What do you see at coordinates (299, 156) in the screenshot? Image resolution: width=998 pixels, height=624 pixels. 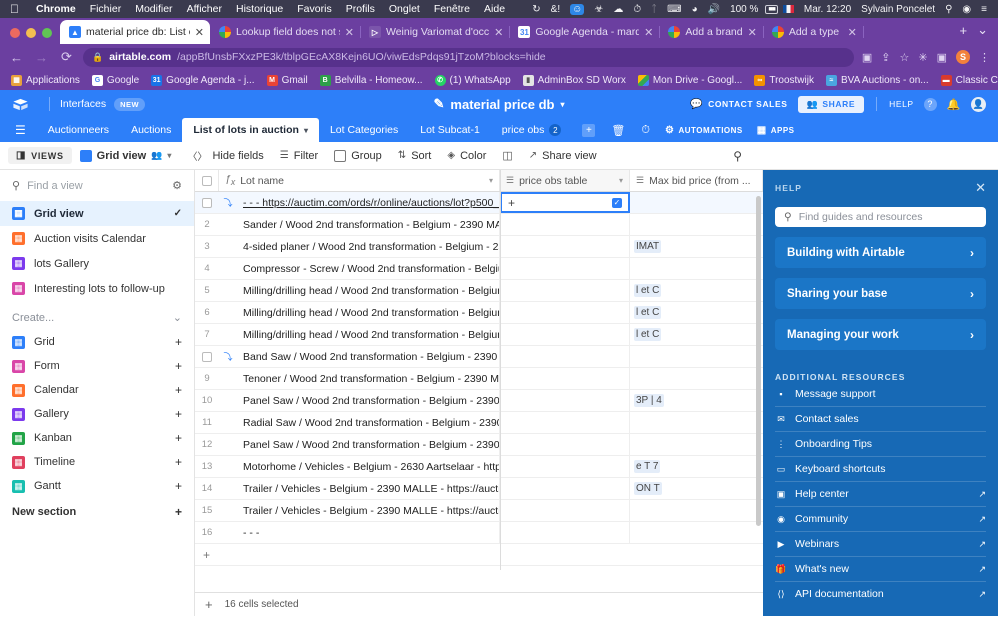 I see `filter-button: ☰ Filter` at bounding box center [299, 156].